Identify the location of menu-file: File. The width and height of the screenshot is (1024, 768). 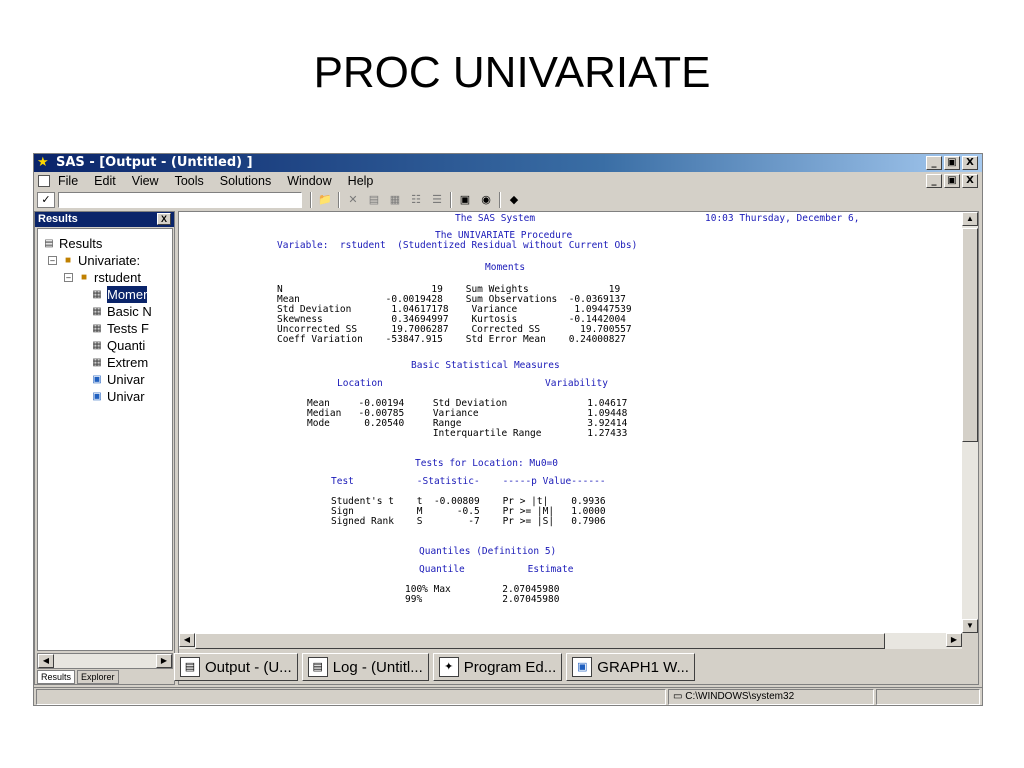
(68, 181).